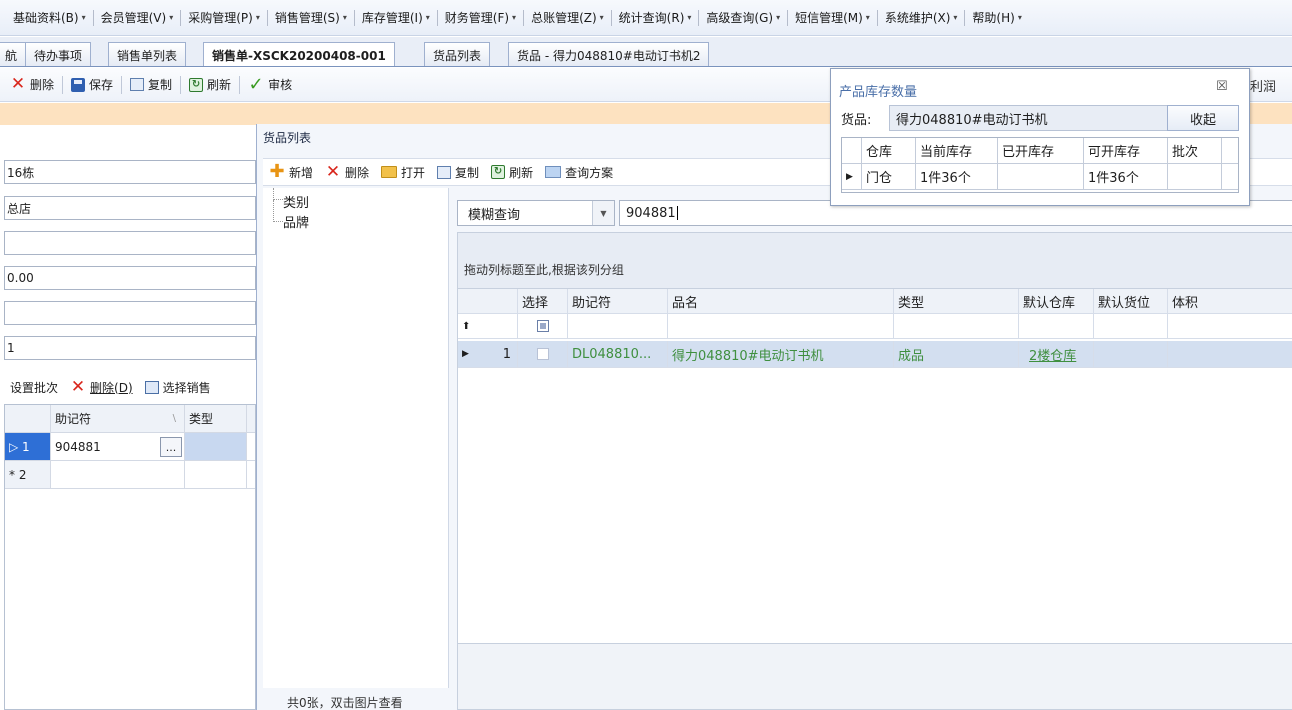 The height and width of the screenshot is (710, 1292). What do you see at coordinates (956, 326) in the screenshot?
I see `filter-type` at bounding box center [956, 326].